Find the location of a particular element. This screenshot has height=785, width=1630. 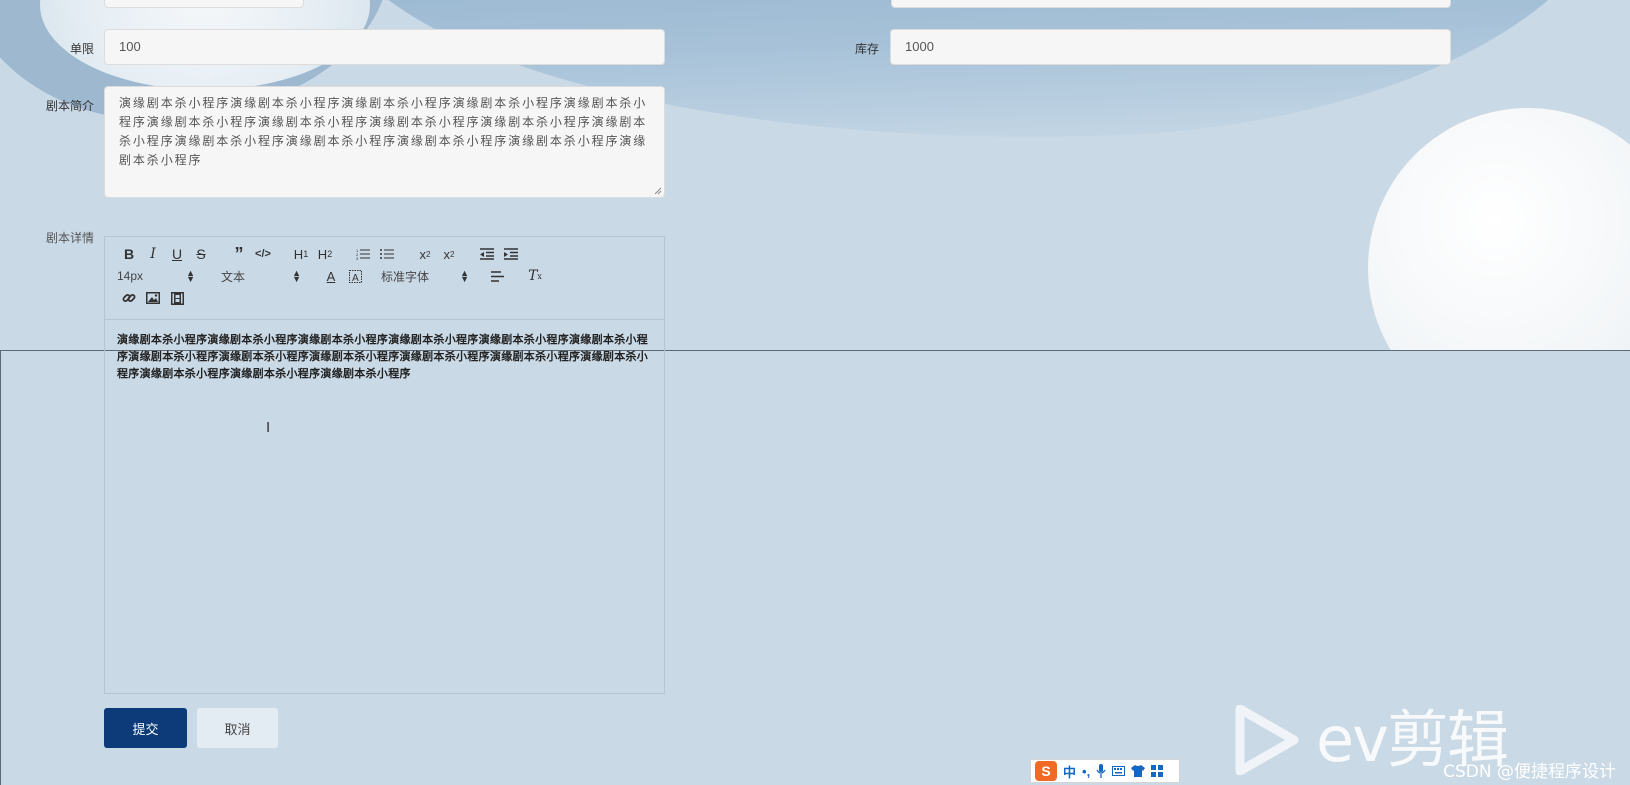

bold-icon: B is located at coordinates (129, 254).